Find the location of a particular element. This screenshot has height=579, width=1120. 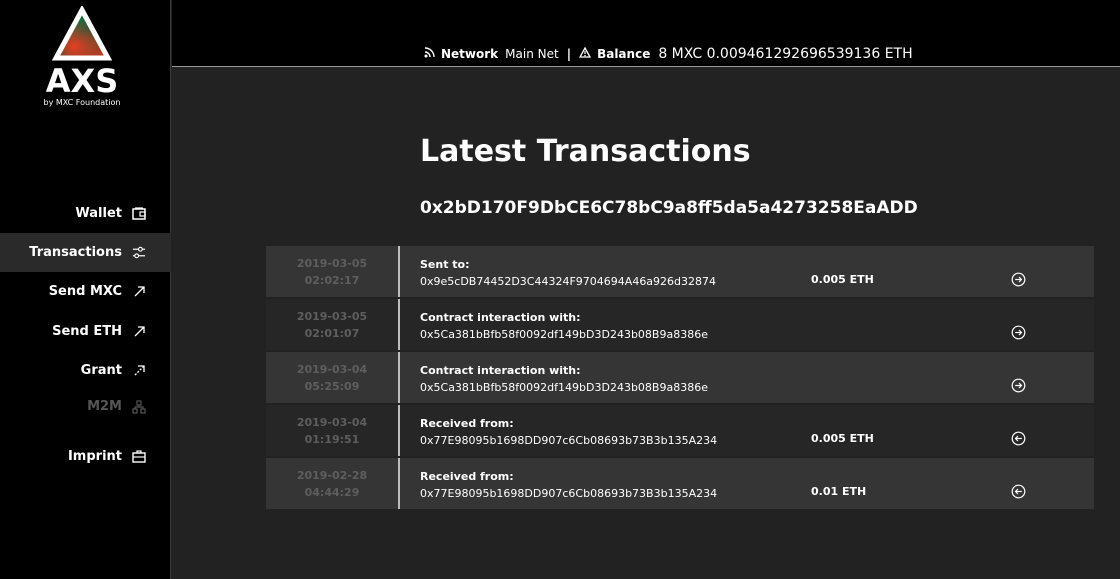

network-icon is located at coordinates (139, 406).